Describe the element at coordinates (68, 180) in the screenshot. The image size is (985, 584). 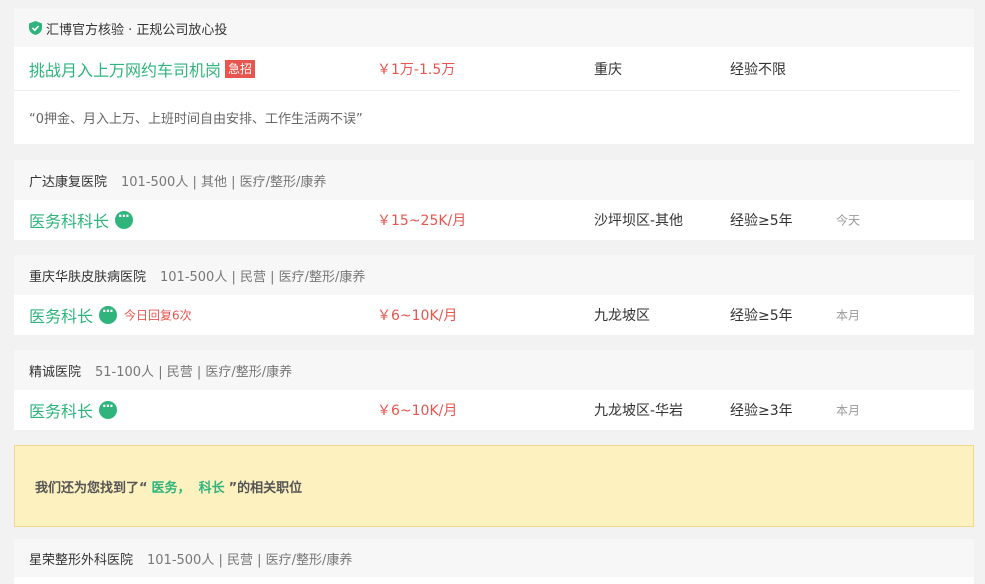
I see `company-name: 广达康复医院` at that location.